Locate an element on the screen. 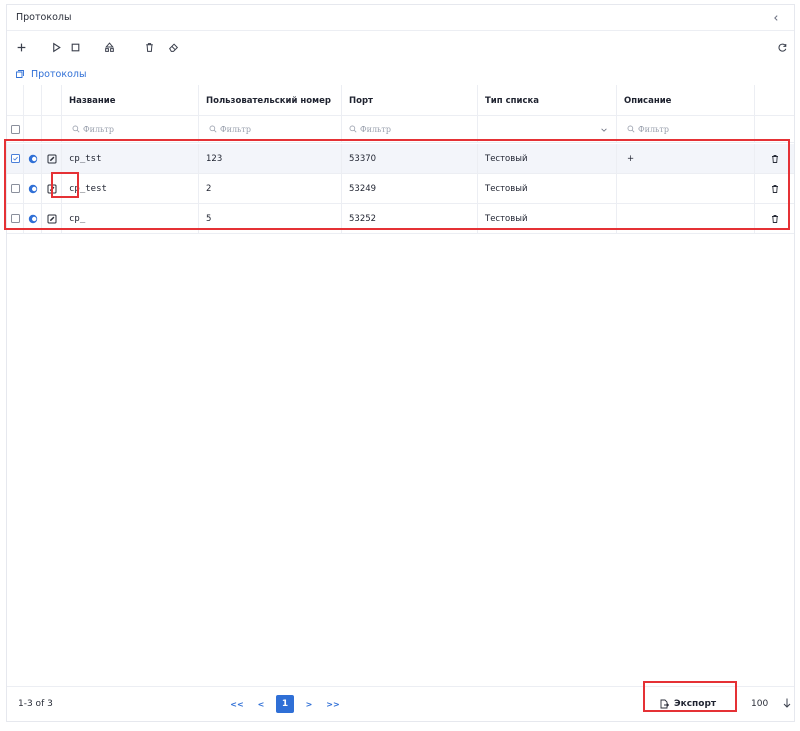 The height and width of the screenshot is (731, 800). breadcrumb-label: Протоколы is located at coordinates (59, 74).